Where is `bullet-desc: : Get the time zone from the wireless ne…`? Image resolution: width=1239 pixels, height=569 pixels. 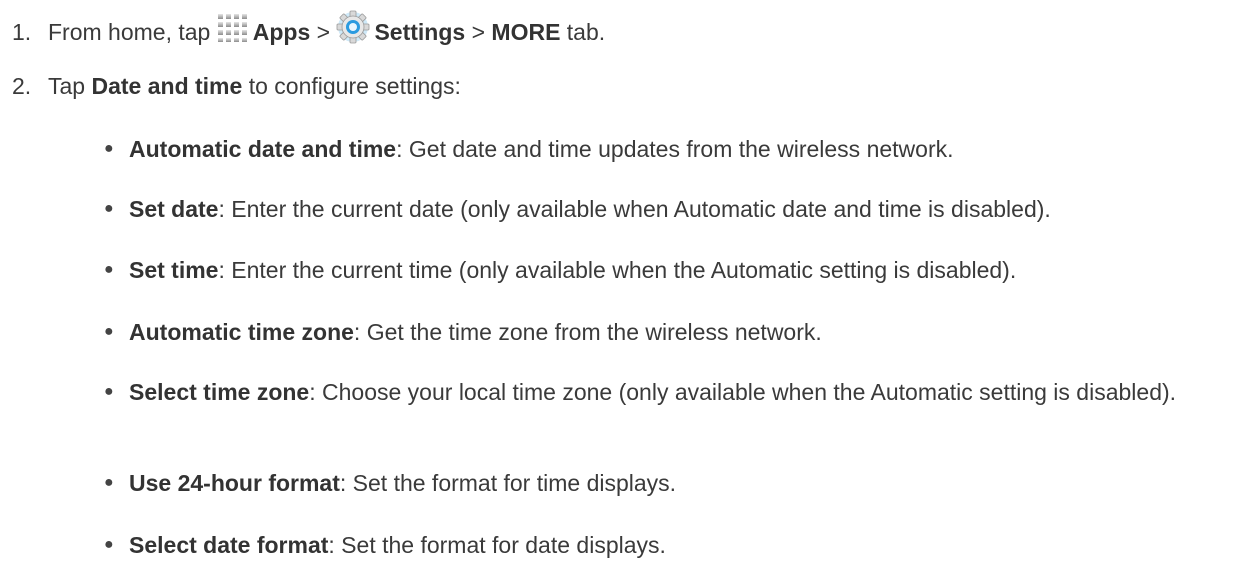 bullet-desc: : Get the time zone from the wireless ne… is located at coordinates (587, 332).